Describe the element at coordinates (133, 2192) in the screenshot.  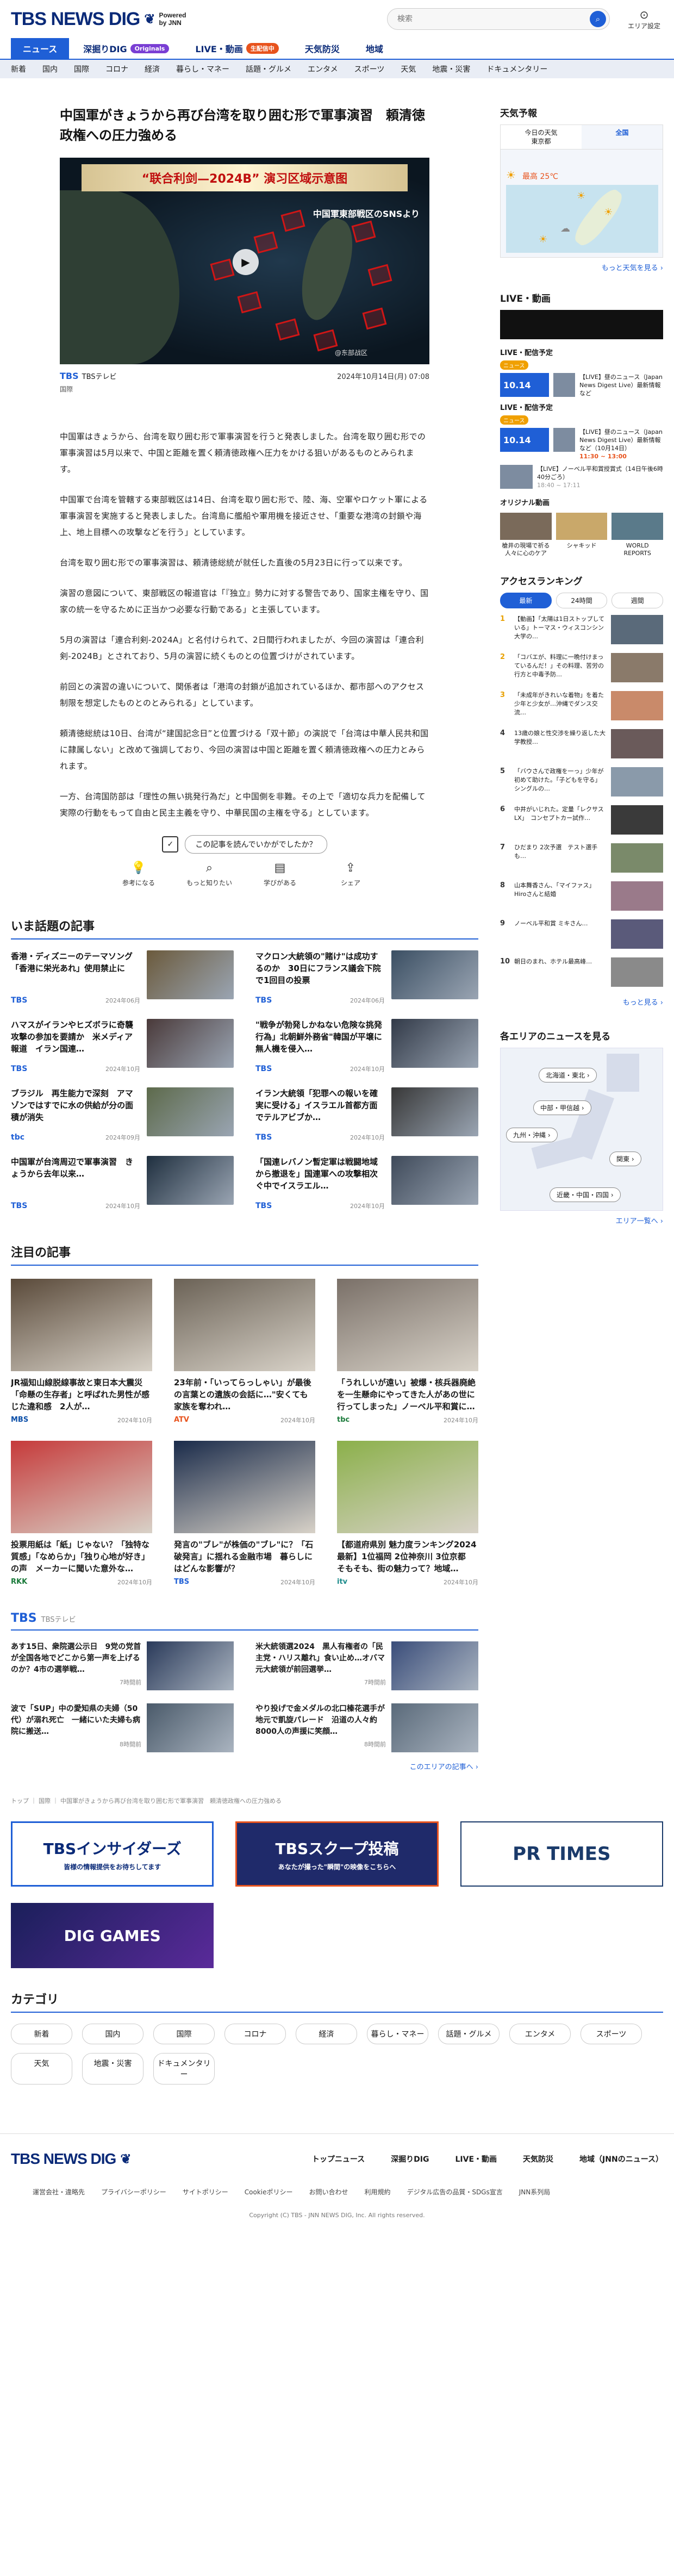
I see `footer-sublink: プライバシーポリシー` at that location.